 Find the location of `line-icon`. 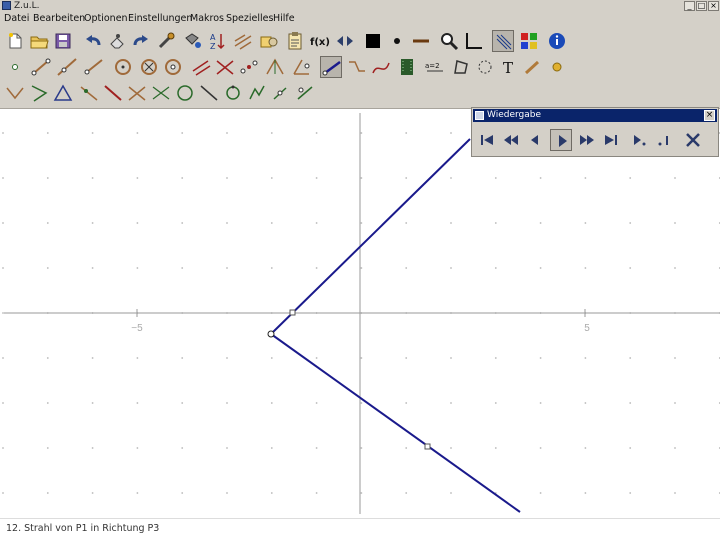

line-icon is located at coordinates (67, 67).